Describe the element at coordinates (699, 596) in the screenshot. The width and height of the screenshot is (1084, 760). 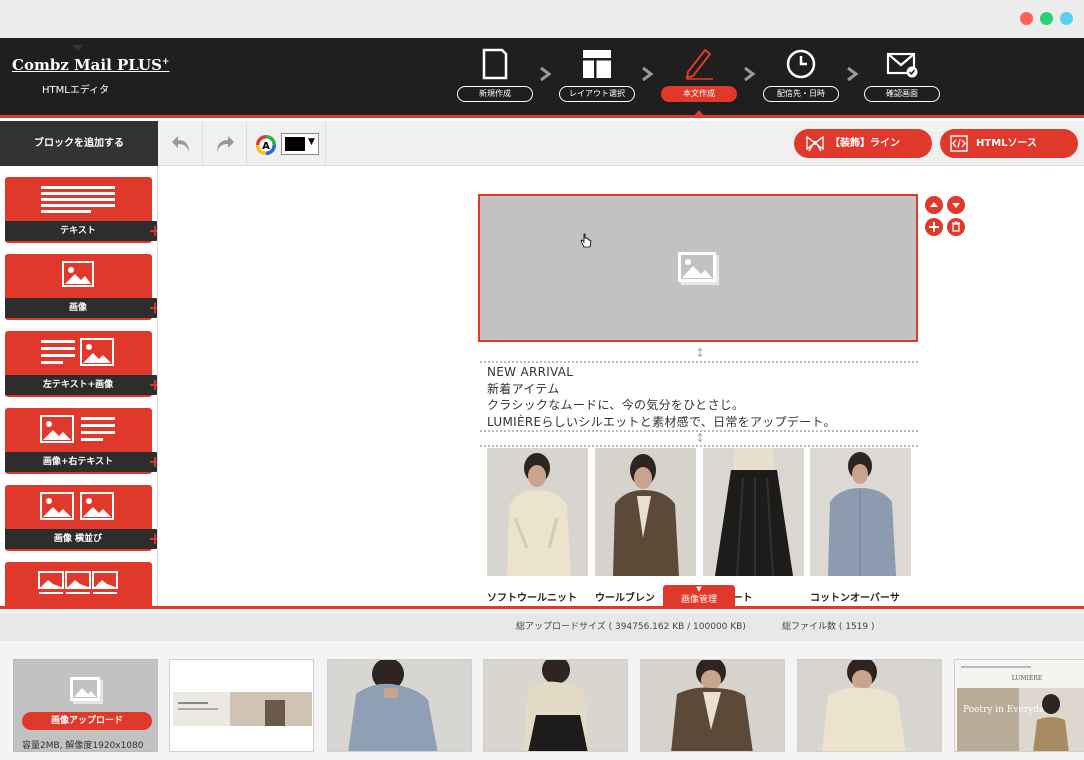
I see `image-manager-tab: ▼ 画像管理` at that location.